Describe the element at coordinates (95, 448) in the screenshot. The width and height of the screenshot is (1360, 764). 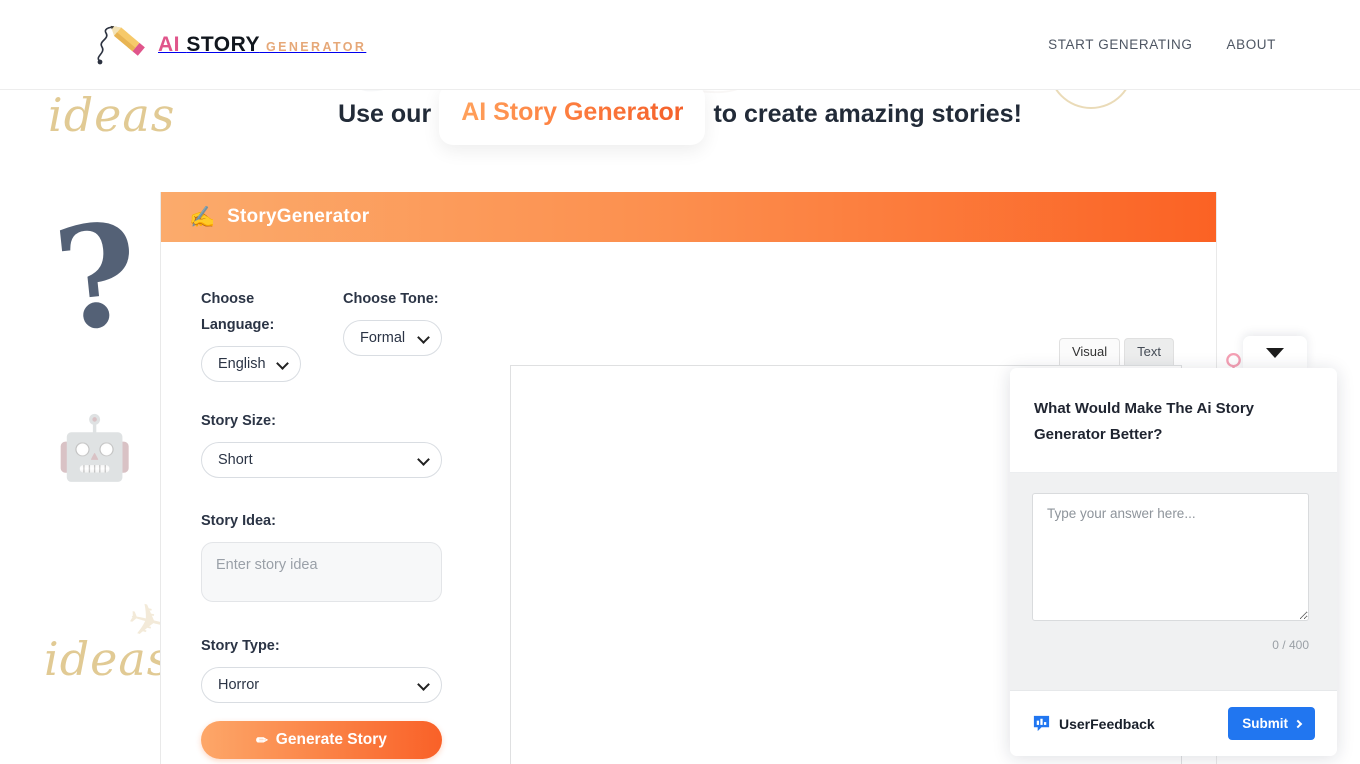
I see `robot-doodle: 🤖` at that location.